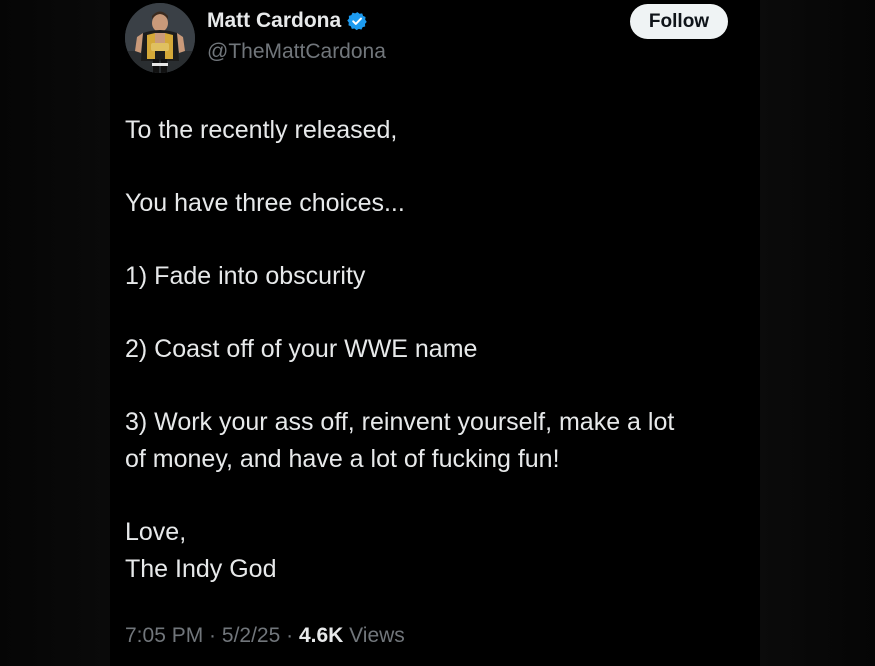 This screenshot has height=666, width=875. Describe the element at coordinates (156, 532) in the screenshot. I see `tweet-line: Love,` at that location.